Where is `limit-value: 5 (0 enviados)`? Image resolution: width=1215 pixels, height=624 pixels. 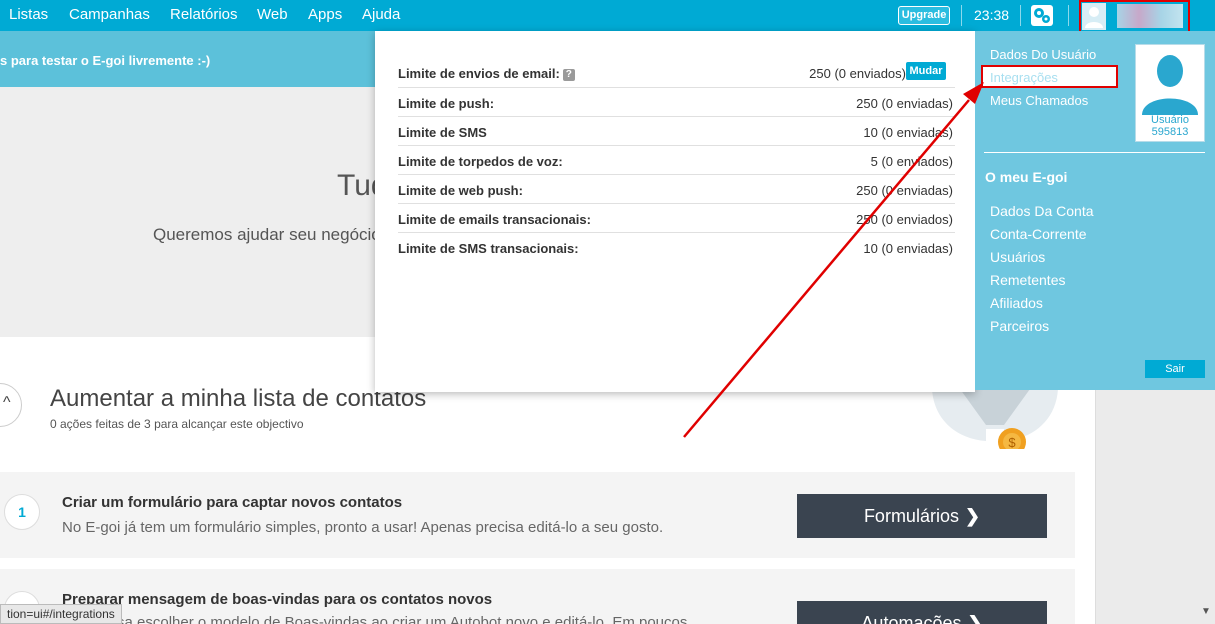 limit-value: 5 (0 enviados) is located at coordinates (911, 161).